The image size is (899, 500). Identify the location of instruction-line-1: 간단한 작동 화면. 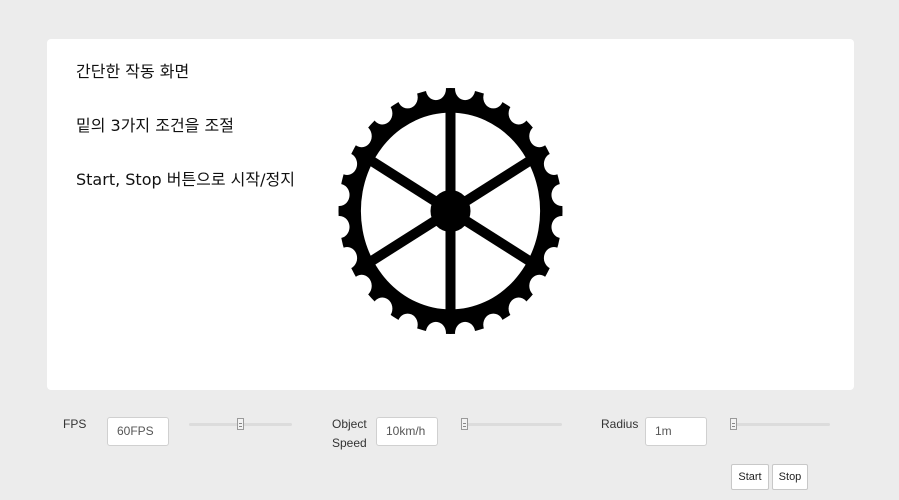
(133, 71).